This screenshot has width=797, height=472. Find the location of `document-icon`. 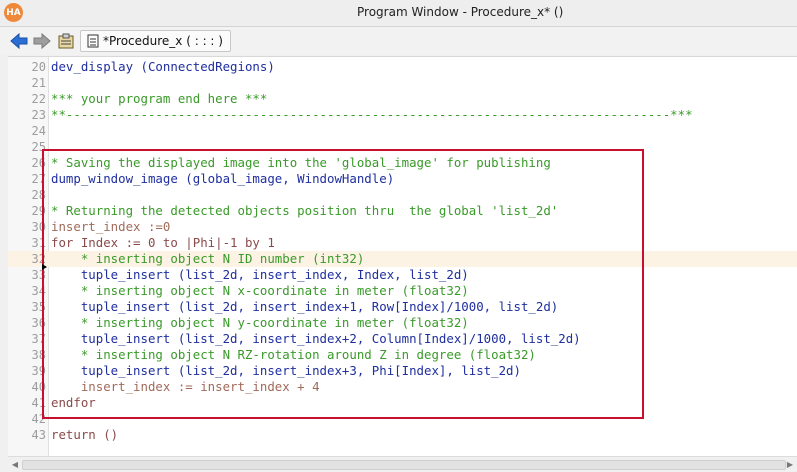

document-icon is located at coordinates (93, 44).